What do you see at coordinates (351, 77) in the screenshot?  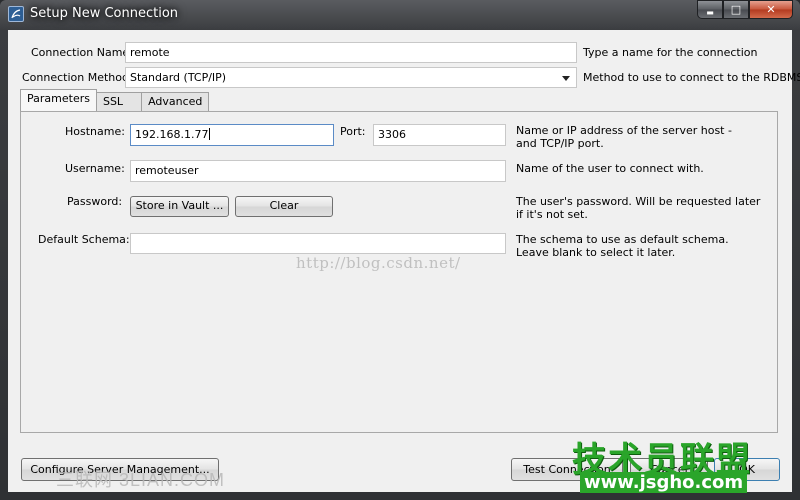 I see `connection-method-select: Standard (TCP/IP)` at bounding box center [351, 77].